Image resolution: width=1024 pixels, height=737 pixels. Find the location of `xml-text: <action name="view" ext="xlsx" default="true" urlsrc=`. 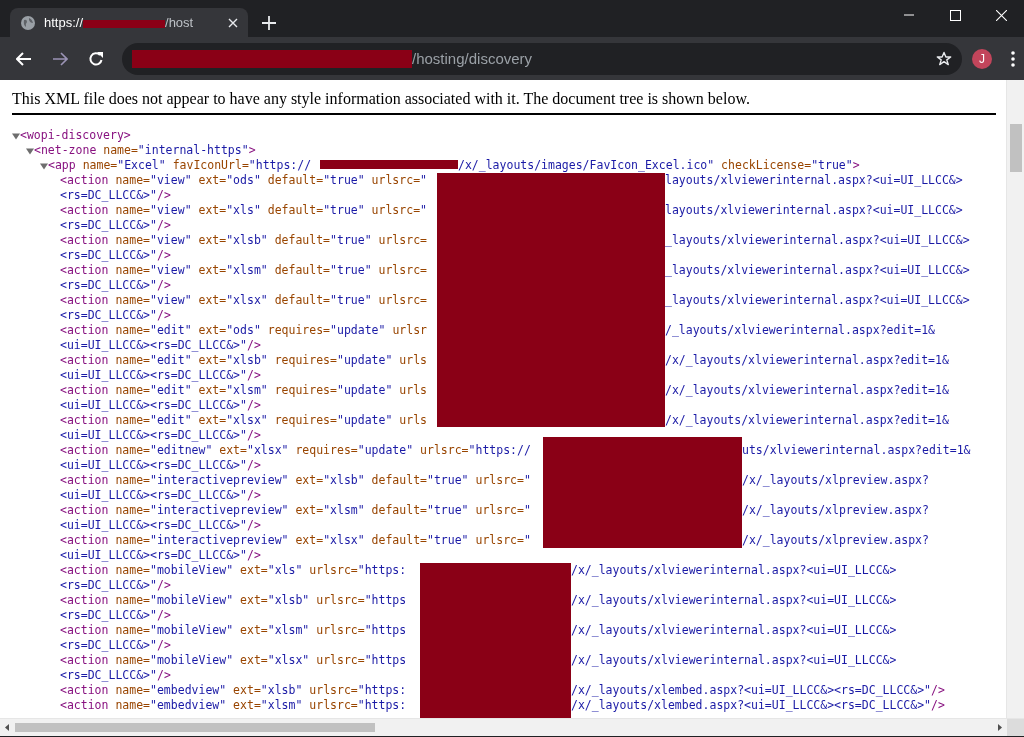

xml-text: <action name="view" ext="xlsx" default="true" urlsrc= is located at coordinates (243, 300).